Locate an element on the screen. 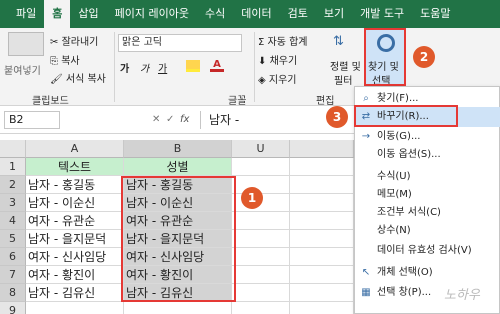  copy-label: 복사 is located at coordinates (70, 61).